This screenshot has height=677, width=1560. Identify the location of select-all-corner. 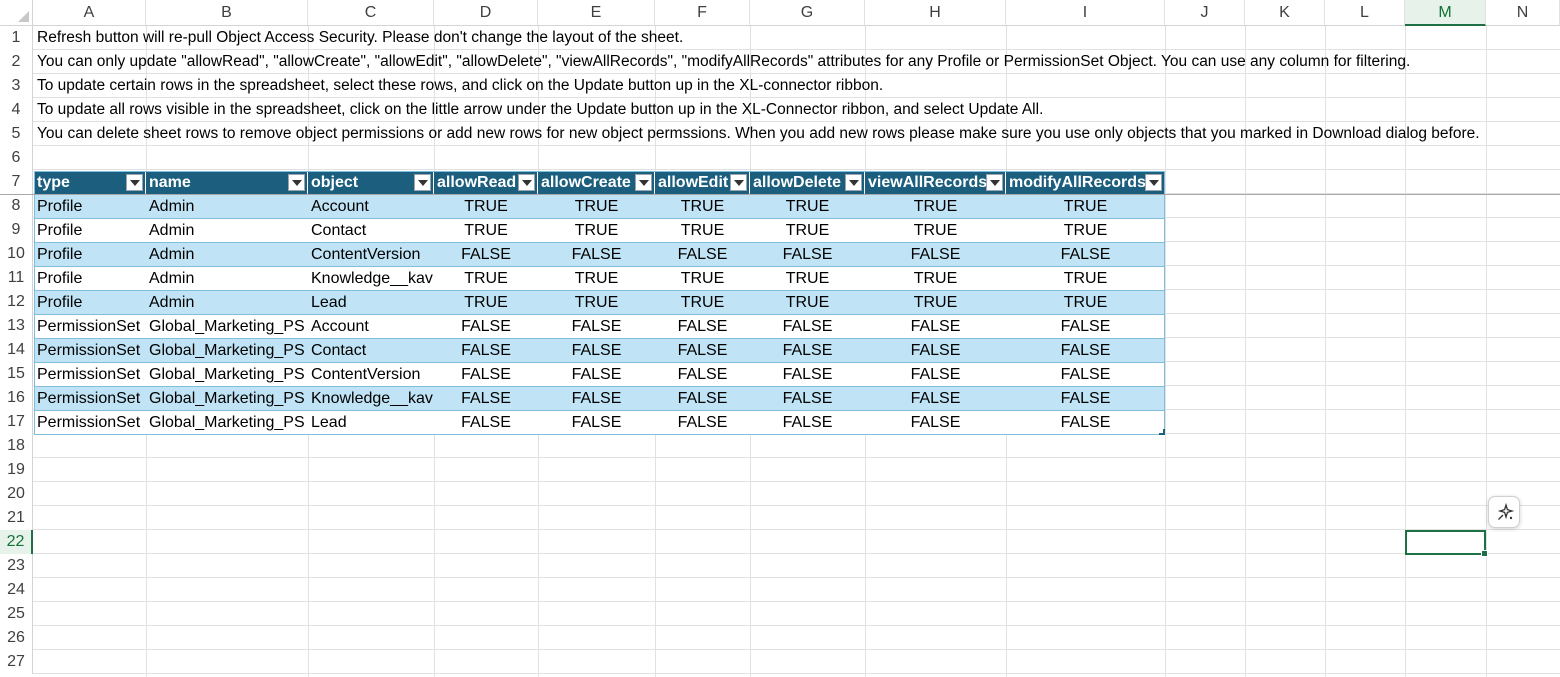
(16, 13).